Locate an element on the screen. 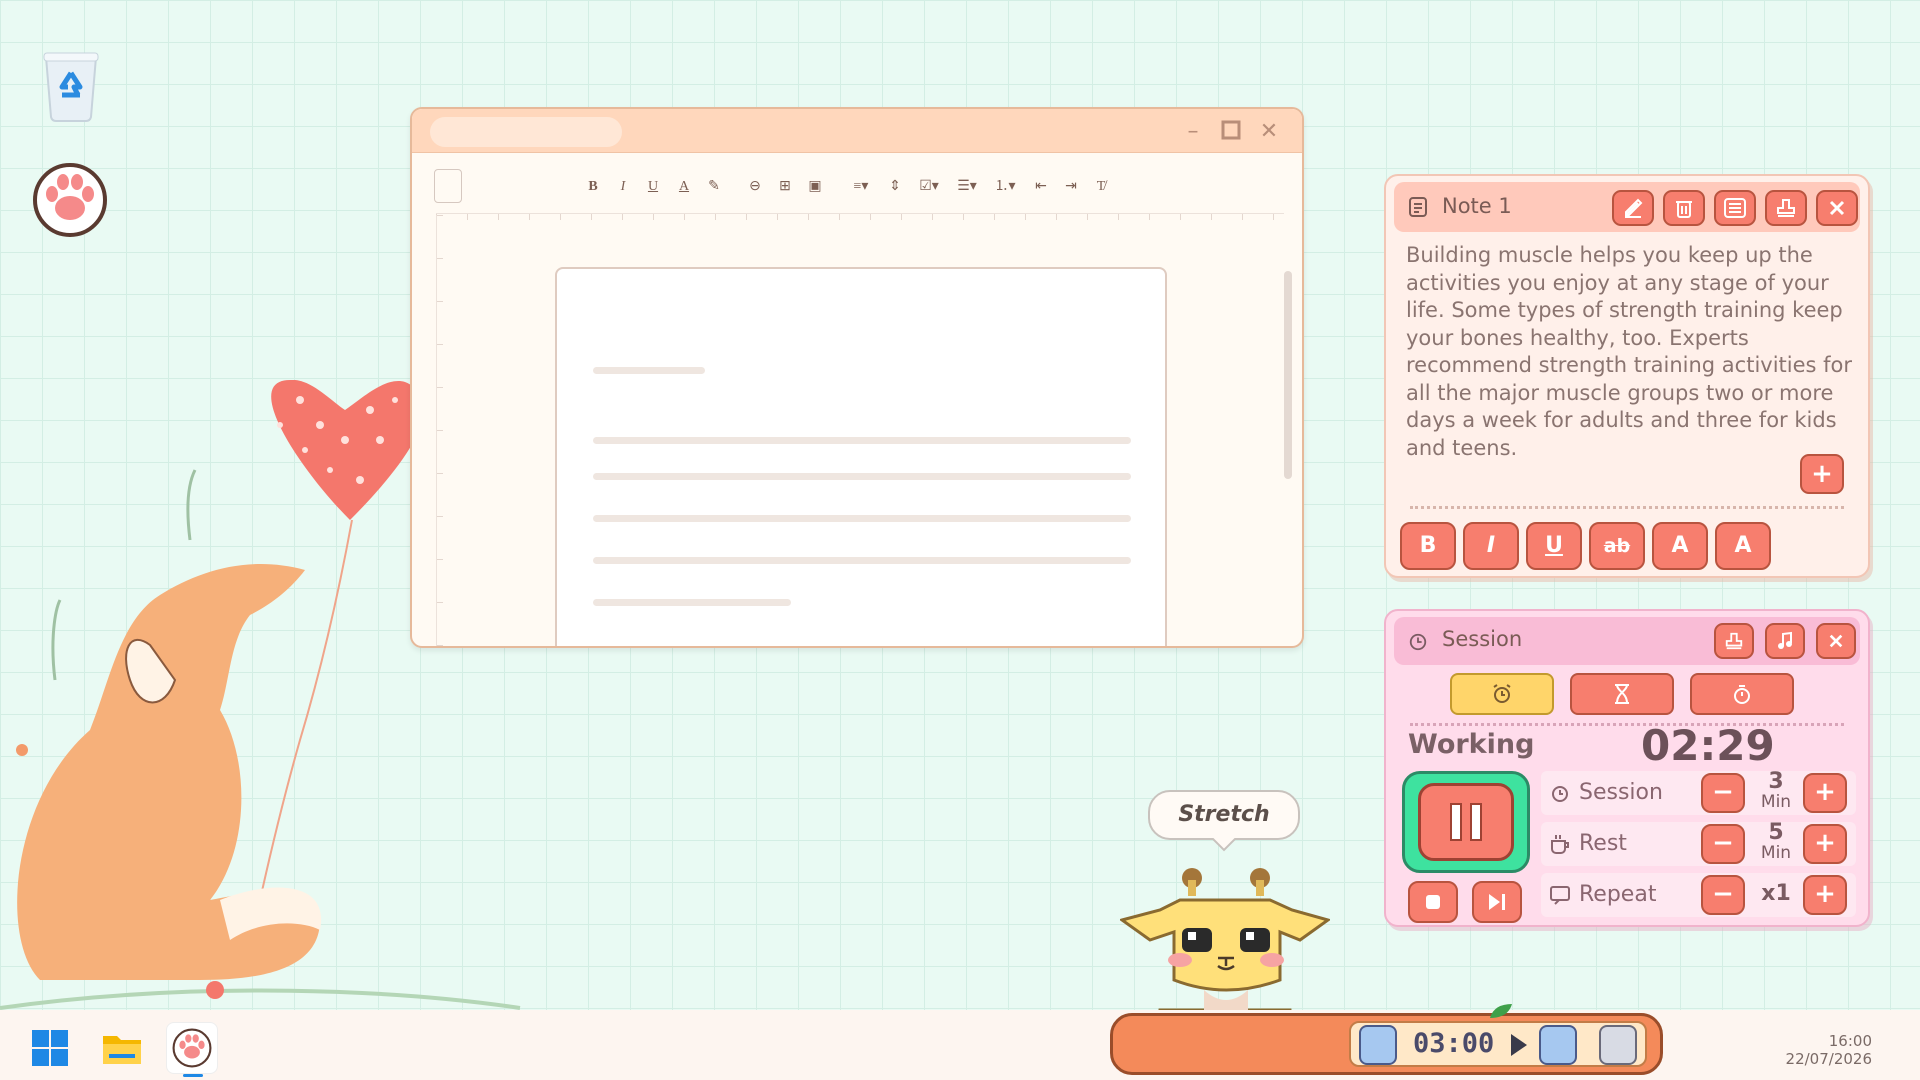  paw-app-icon is located at coordinates (70, 200).